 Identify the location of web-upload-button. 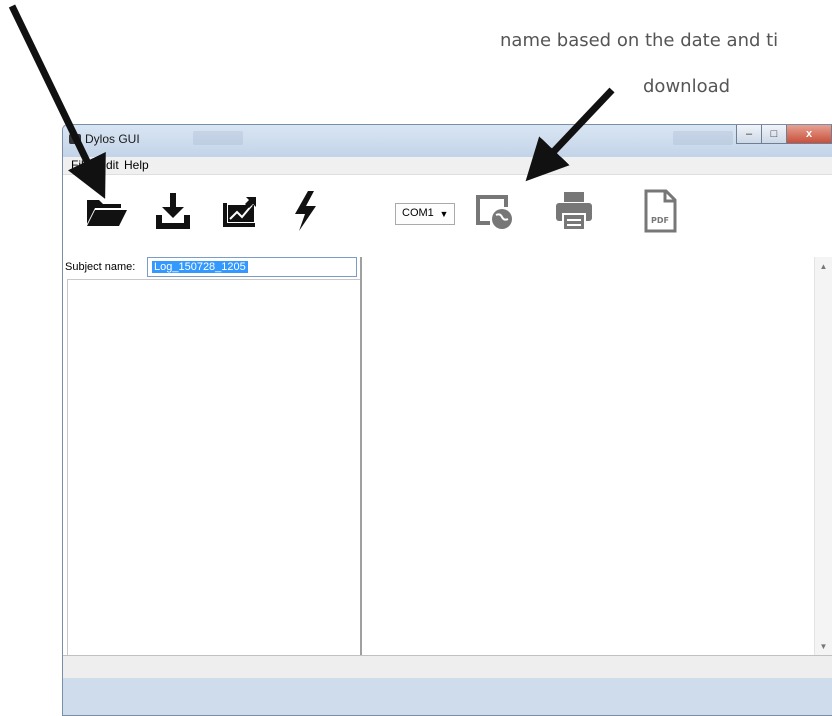
(493, 211).